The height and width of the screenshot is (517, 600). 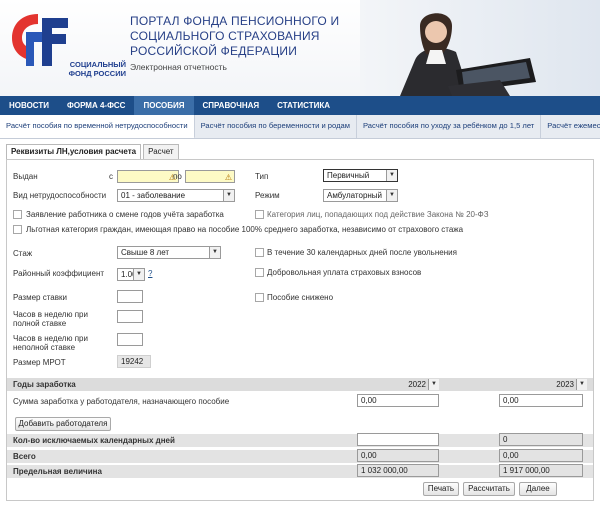 I want to click on year2-select: 2023 ▼, so click(x=557, y=384).